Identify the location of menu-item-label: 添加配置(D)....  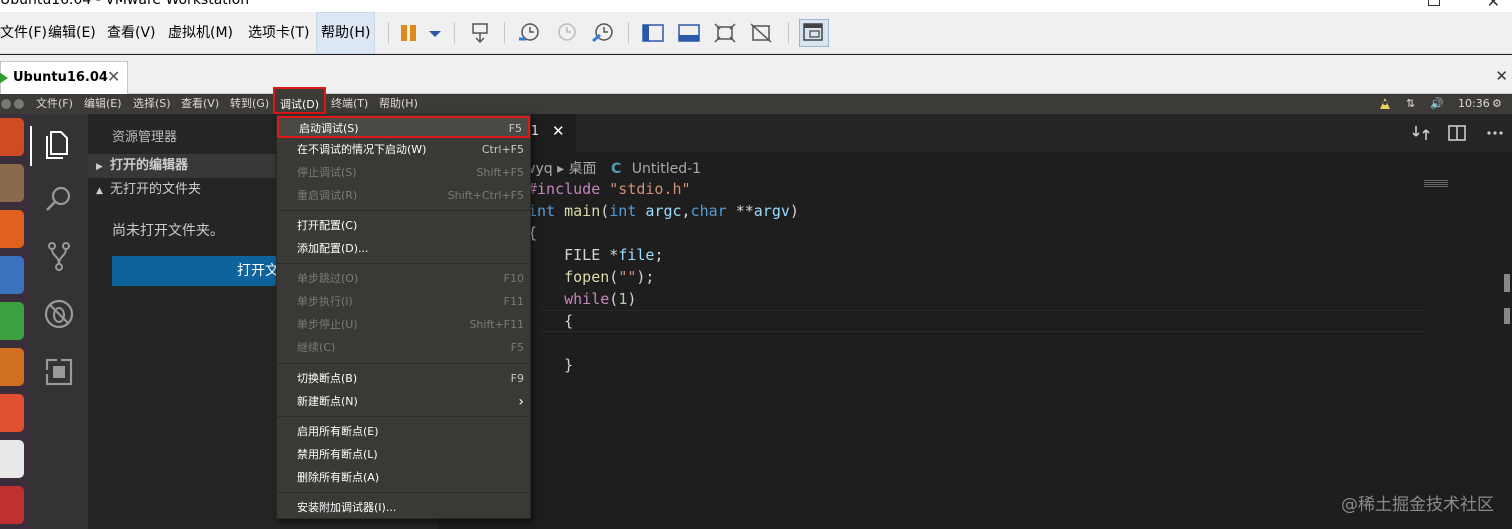
(333, 248).